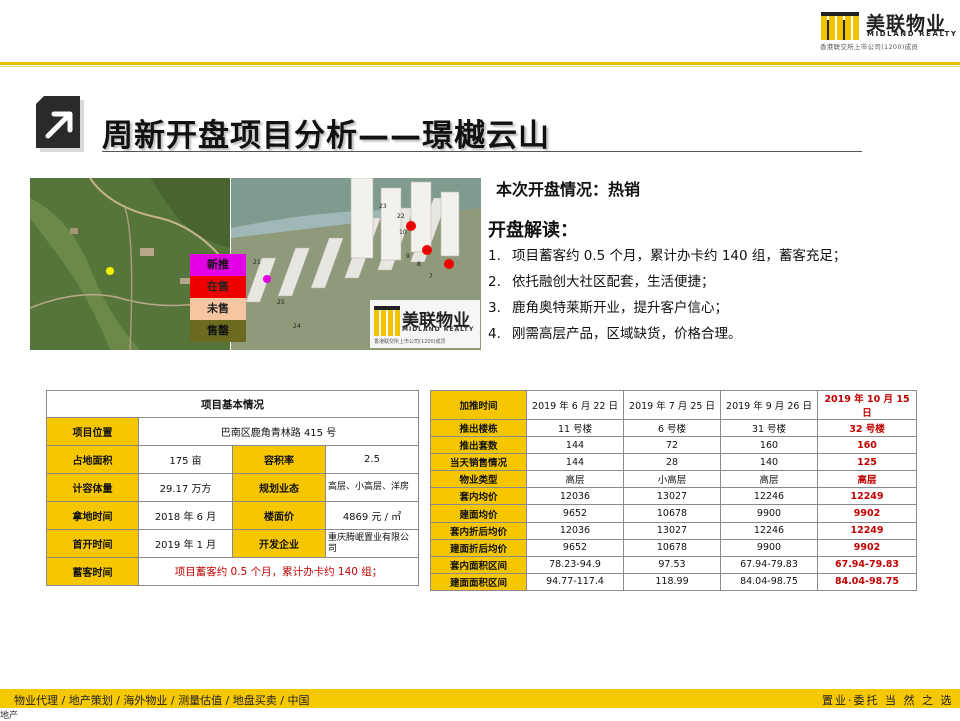 The height and width of the screenshot is (721, 960). Describe the element at coordinates (372, 543) in the screenshot. I see `developer-value: 重庆腾岷置业有限公司` at that location.